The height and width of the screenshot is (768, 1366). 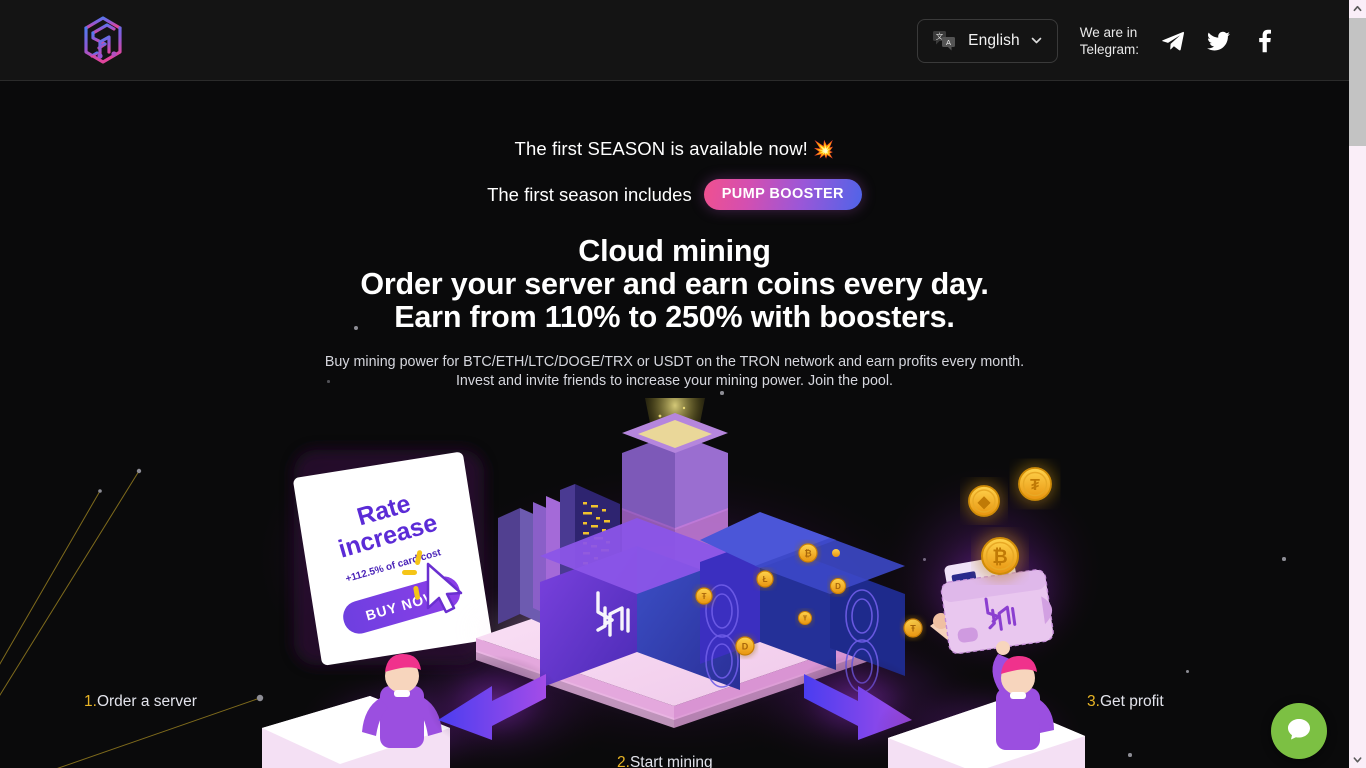 I want to click on header-actions: 文 A English We are in Telegram:, so click(x=1097, y=40).